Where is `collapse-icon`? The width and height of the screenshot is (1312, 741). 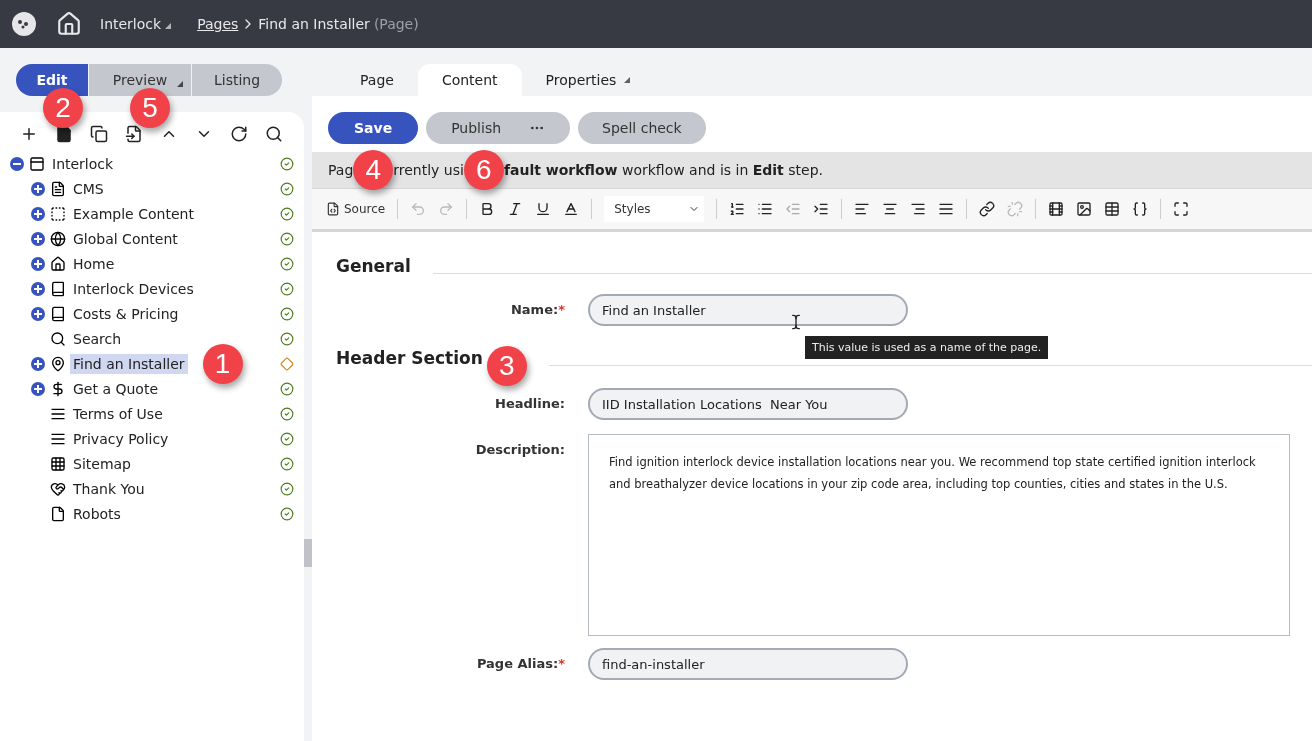 collapse-icon is located at coordinates (17, 163).